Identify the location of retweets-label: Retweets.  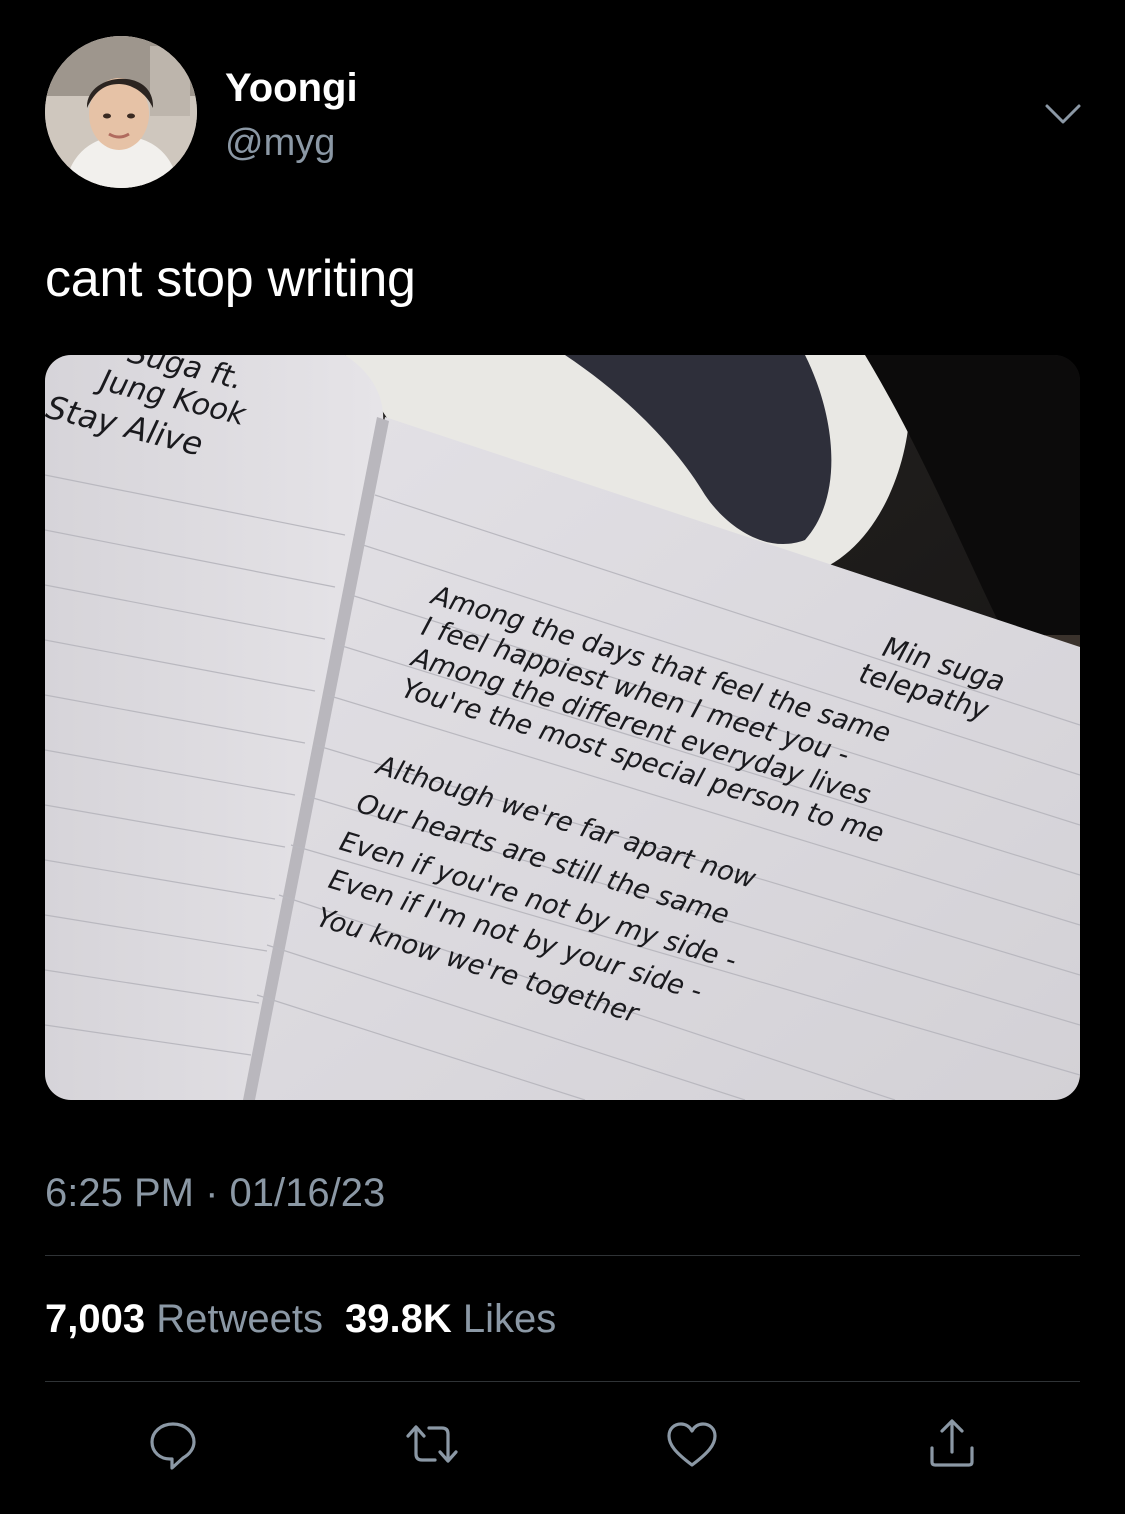
(239, 1319).